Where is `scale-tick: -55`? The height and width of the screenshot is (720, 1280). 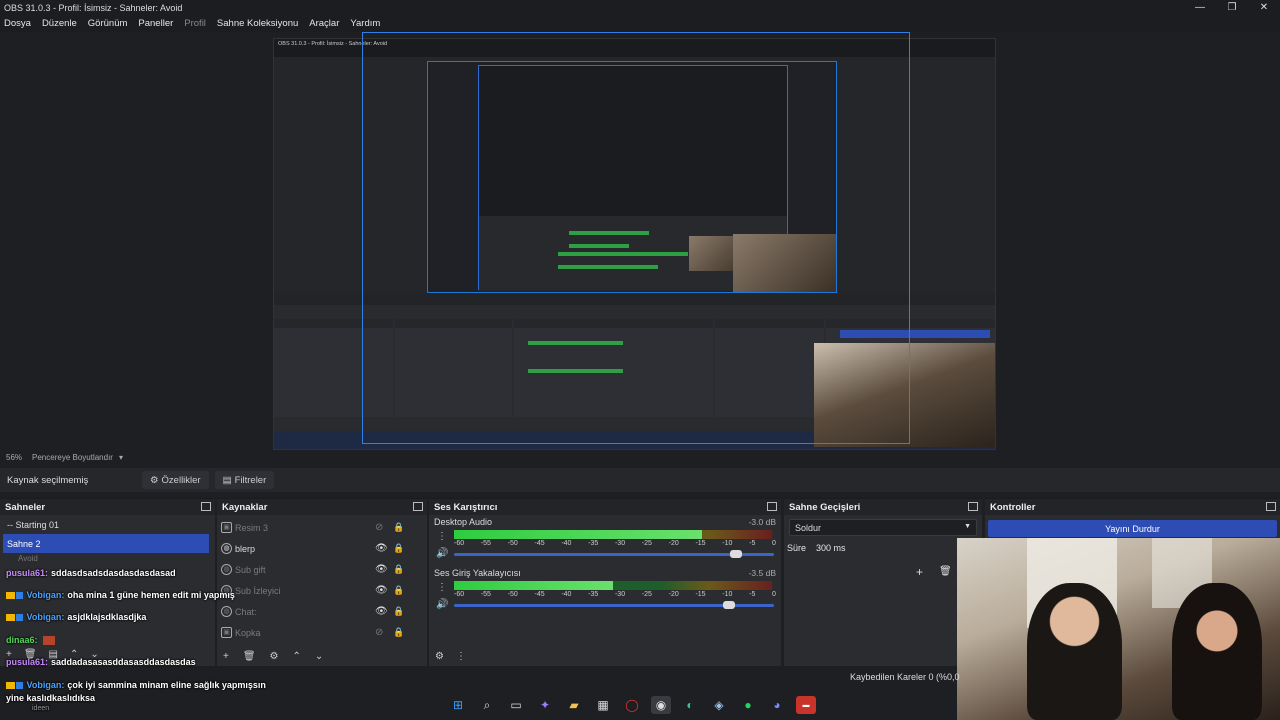 scale-tick: -55 is located at coordinates (485, 594).